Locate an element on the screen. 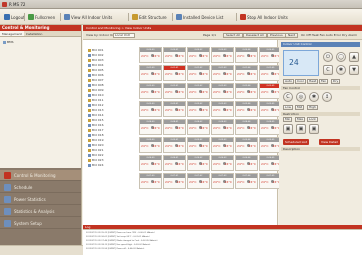  device-list-button: Installed Device List is located at coordinates (199, 17).